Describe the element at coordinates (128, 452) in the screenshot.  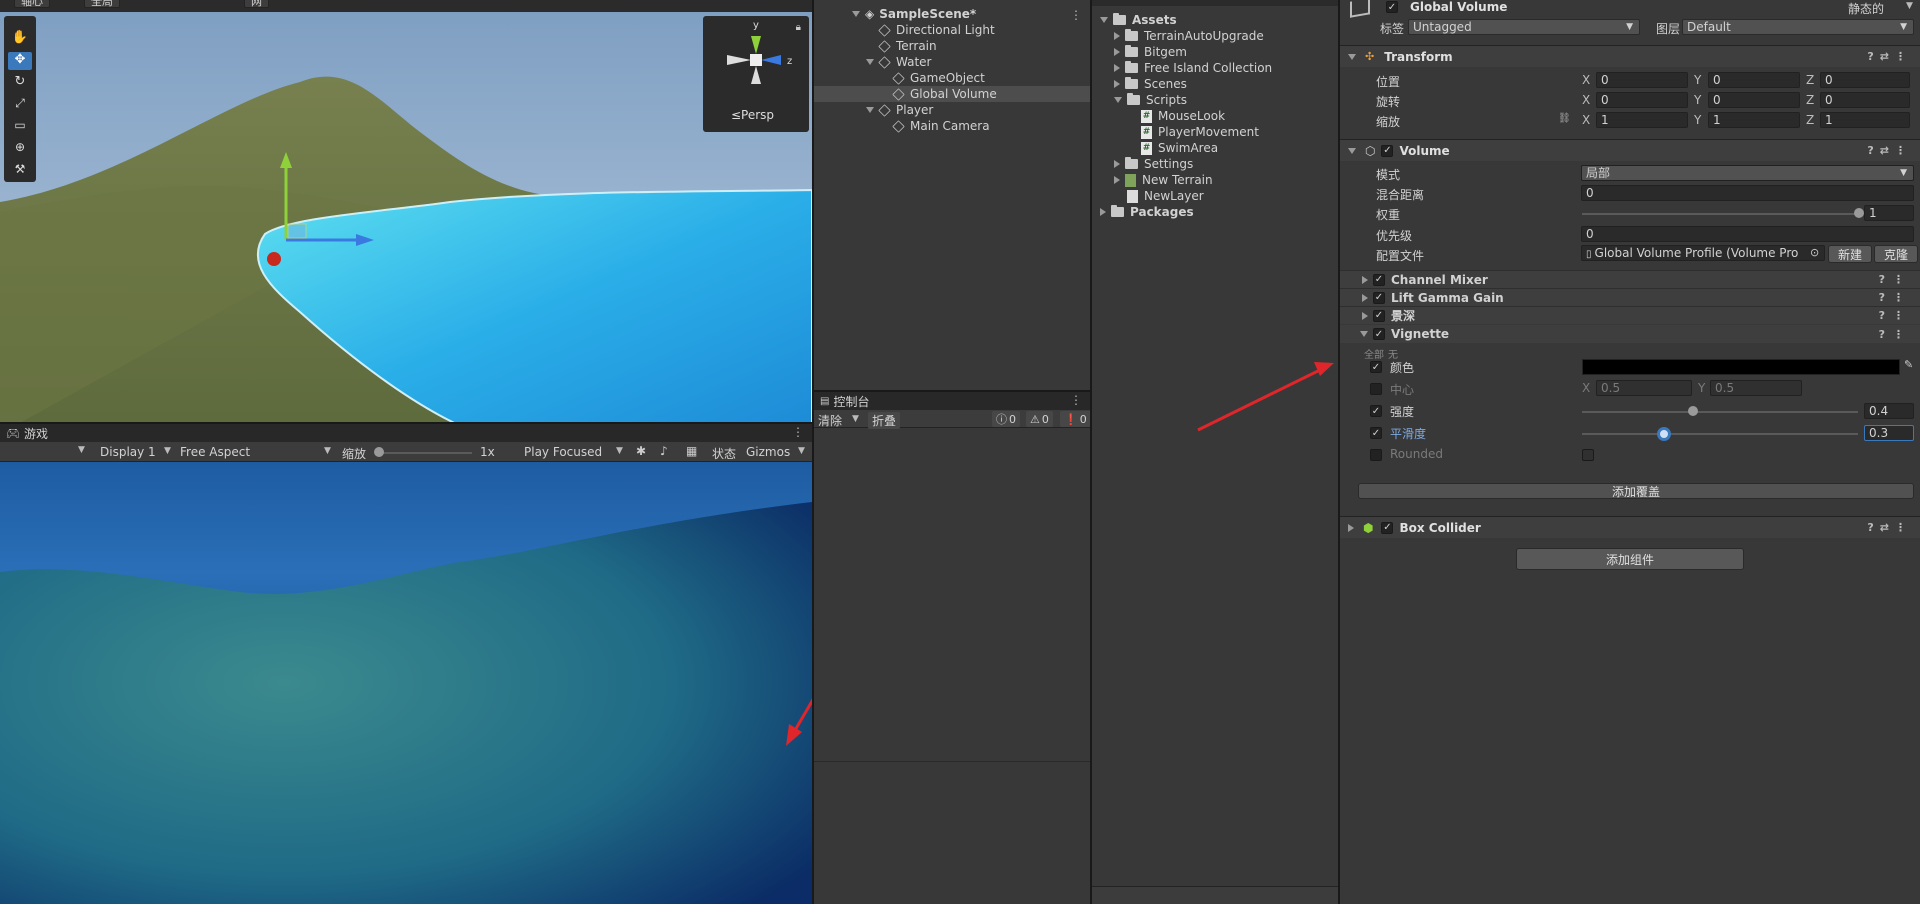
I see `display-dropdown: Display 1` at that location.